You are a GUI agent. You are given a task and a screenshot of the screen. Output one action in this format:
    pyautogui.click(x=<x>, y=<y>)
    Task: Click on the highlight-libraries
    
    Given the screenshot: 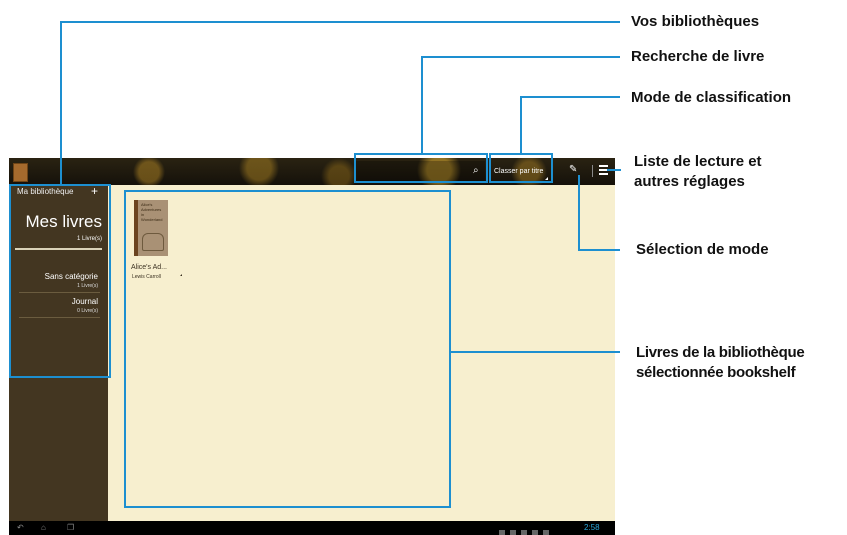 What is the action you would take?
    pyautogui.click(x=60, y=281)
    